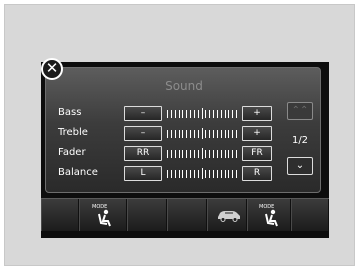 This screenshot has height=270, width=359. I want to click on audio-car-button, so click(227, 215).